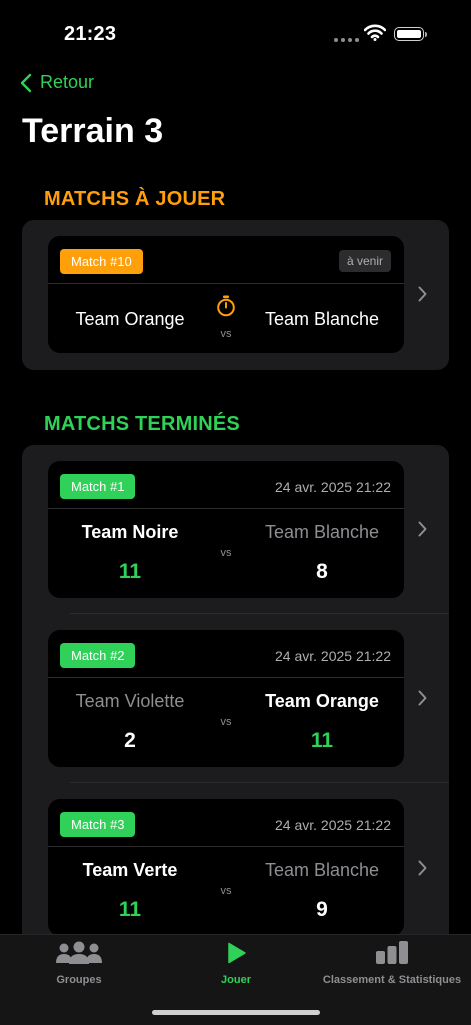  I want to click on tab-stats: Classement & Statistiques, so click(392, 963).